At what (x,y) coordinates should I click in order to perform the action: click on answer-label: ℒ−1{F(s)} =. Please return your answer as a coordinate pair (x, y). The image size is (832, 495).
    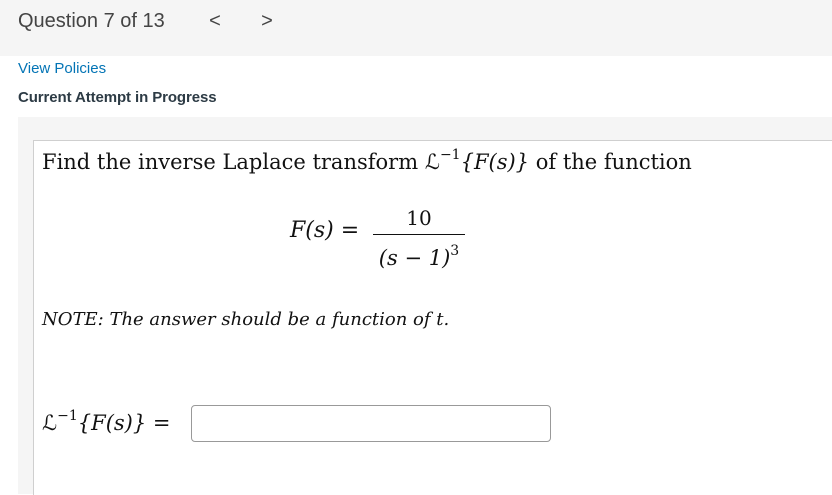
    Looking at the image, I should click on (106, 421).